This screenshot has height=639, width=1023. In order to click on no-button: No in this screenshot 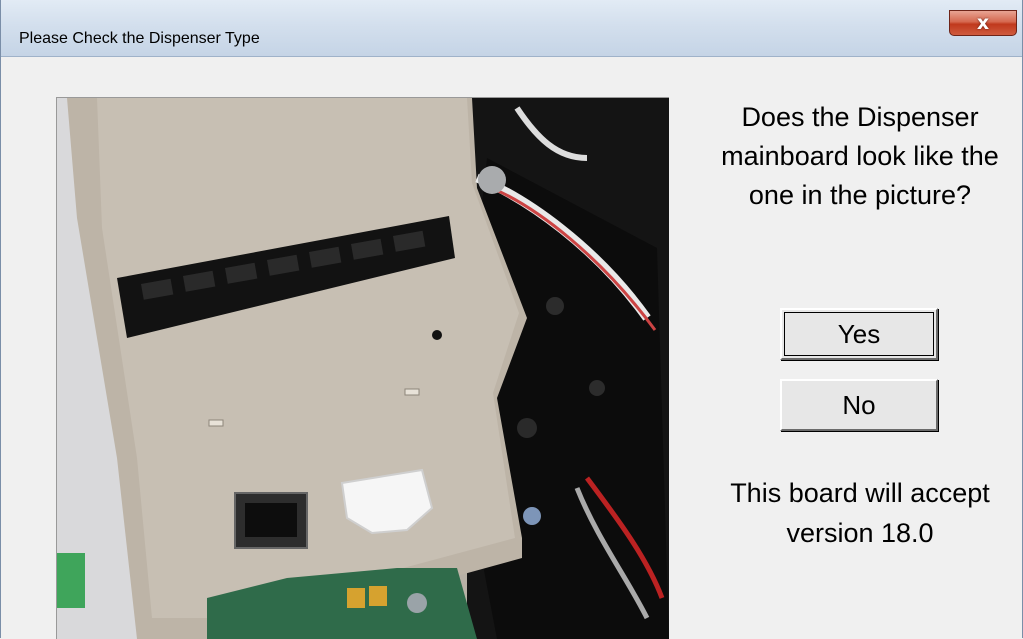, I will do `click(859, 405)`.